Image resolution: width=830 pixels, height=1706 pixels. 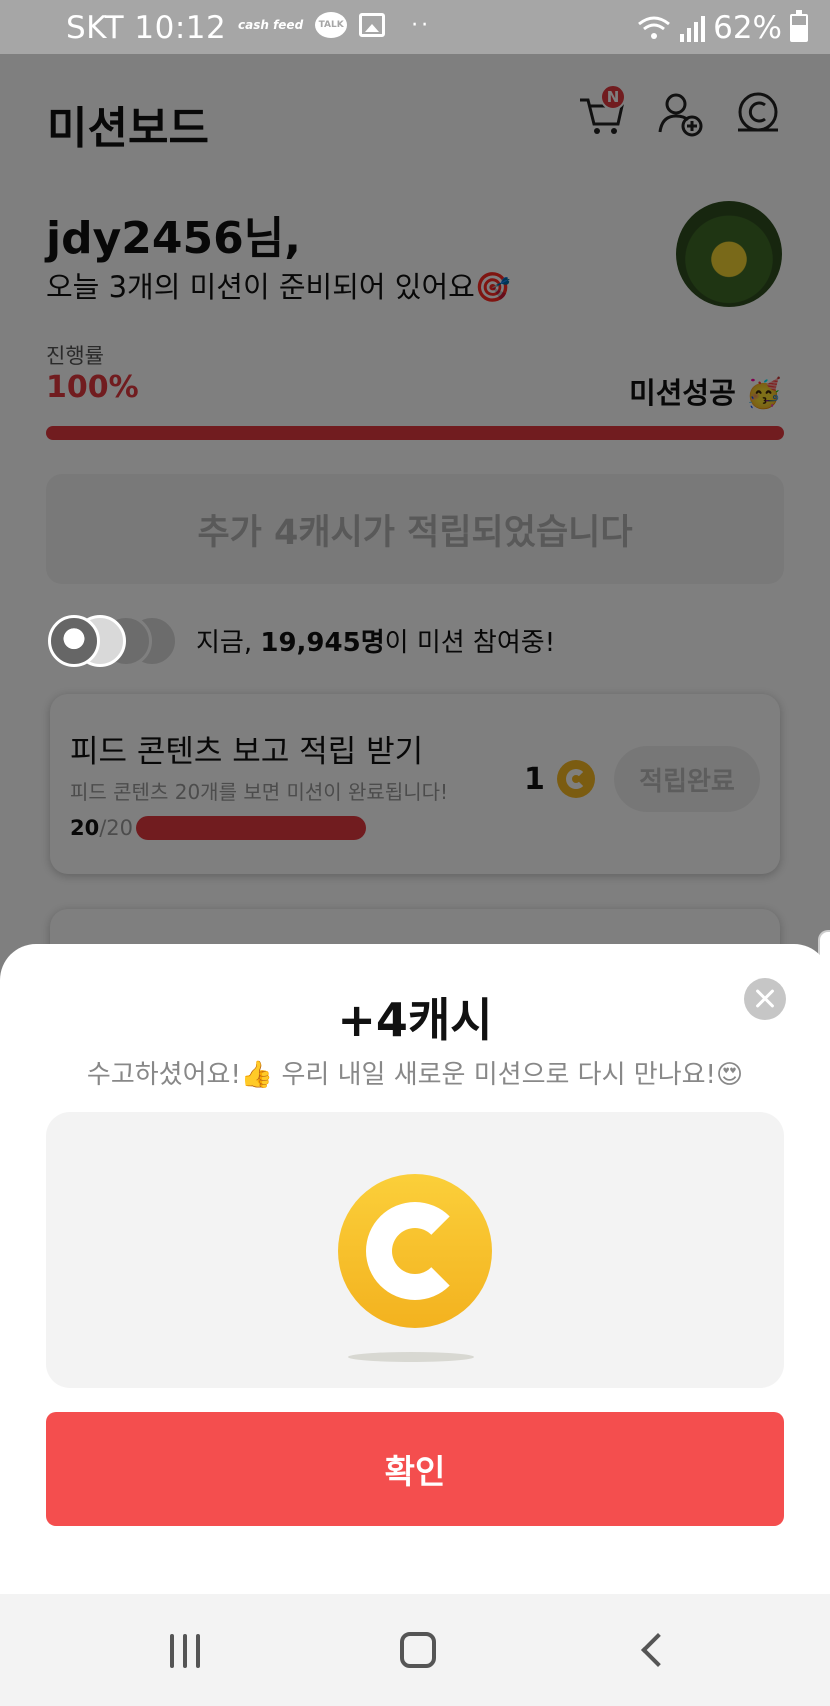 I want to click on close-button, so click(x=765, y=999).